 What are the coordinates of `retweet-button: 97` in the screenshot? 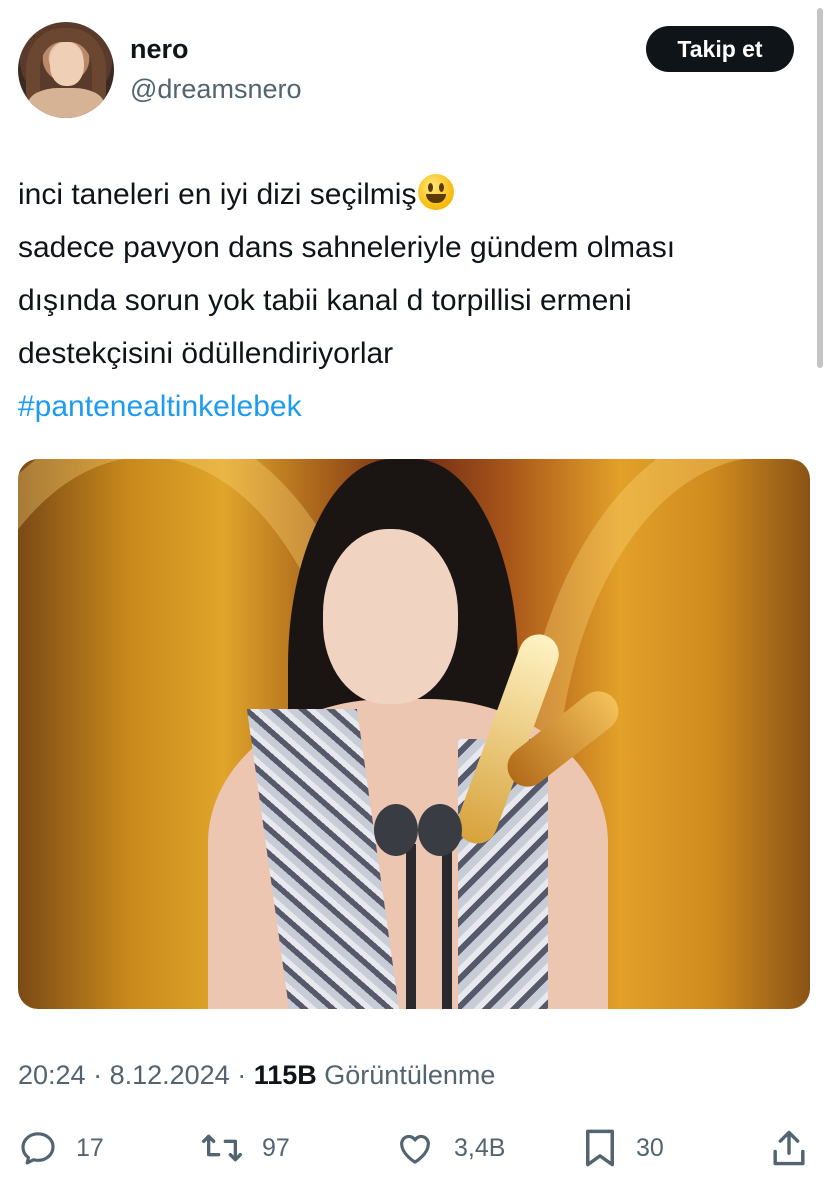 It's located at (245, 1148).